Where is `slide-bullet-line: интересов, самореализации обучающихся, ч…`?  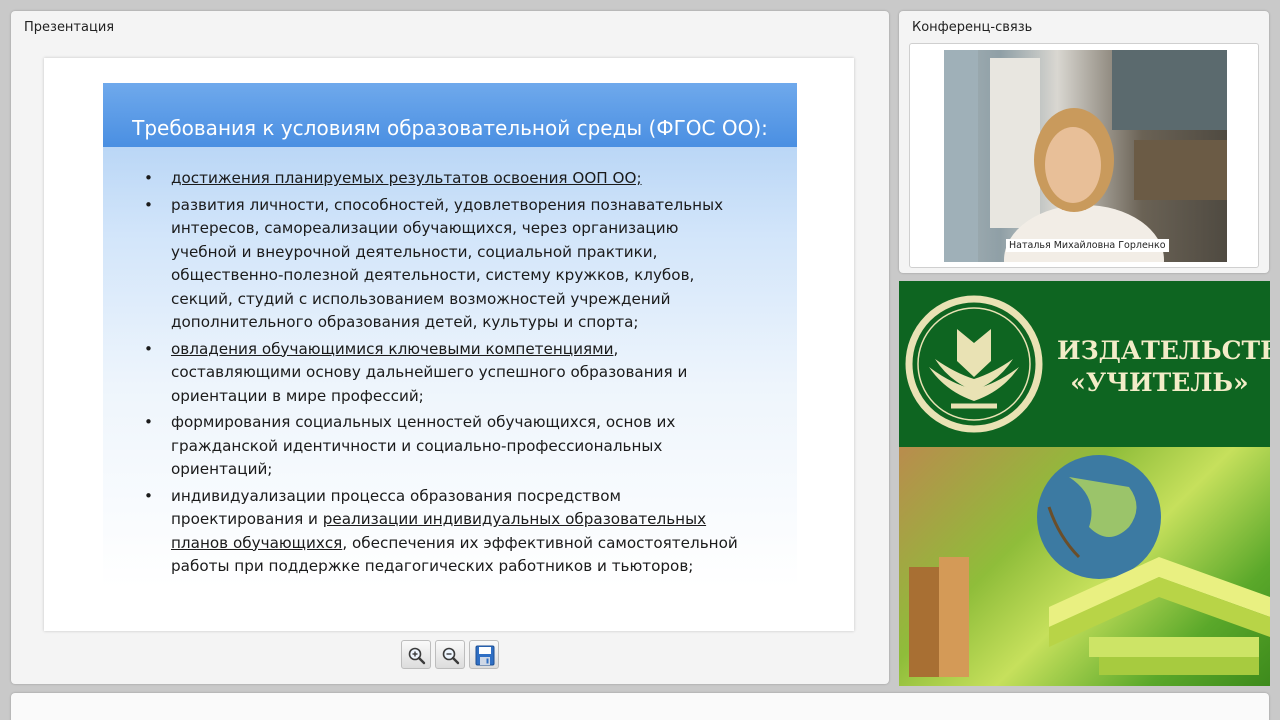
slide-bullet-line: интересов, самореализации обучающихся, ч… is located at coordinates (476, 229).